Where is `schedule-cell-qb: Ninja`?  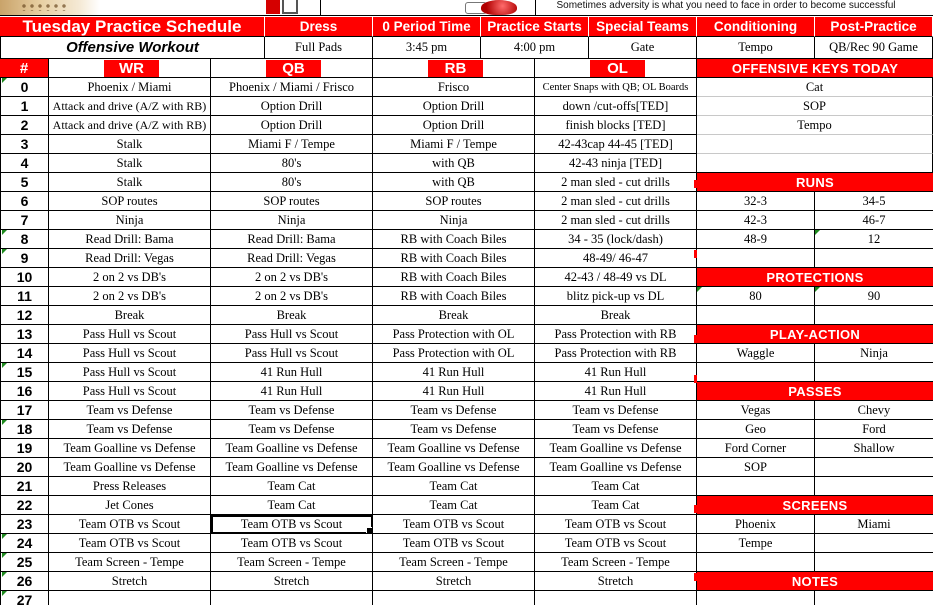 schedule-cell-qb: Ninja is located at coordinates (292, 220).